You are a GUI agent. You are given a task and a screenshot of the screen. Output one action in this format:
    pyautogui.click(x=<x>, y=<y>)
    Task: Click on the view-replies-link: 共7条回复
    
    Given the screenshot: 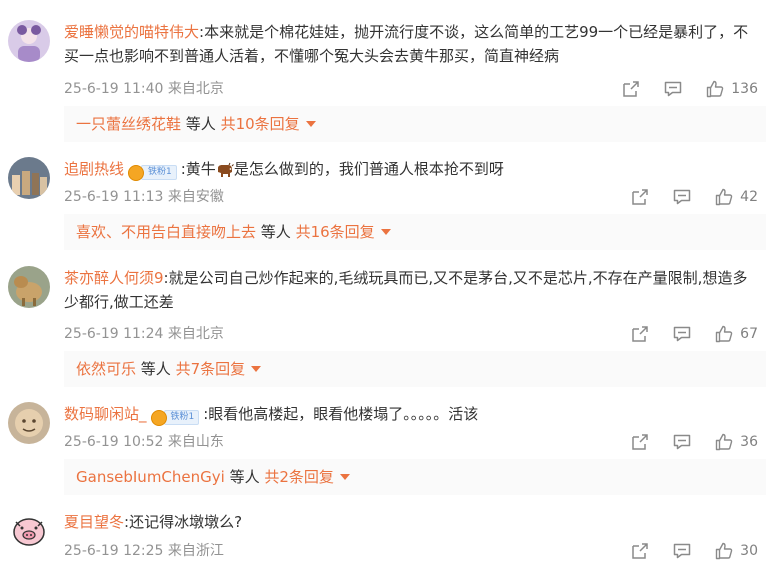 What is the action you would take?
    pyautogui.click(x=219, y=369)
    